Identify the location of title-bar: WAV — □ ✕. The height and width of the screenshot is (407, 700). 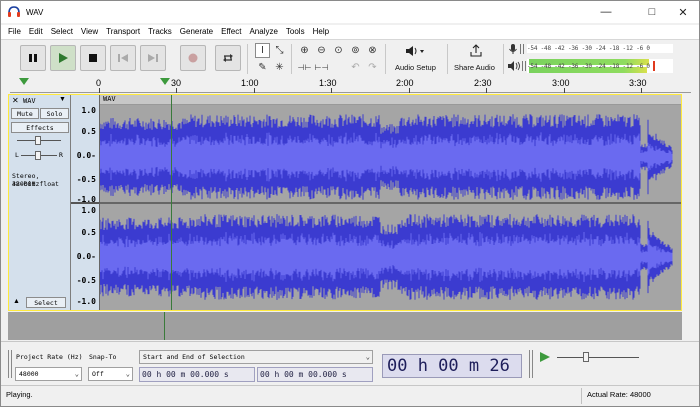
(350, 12).